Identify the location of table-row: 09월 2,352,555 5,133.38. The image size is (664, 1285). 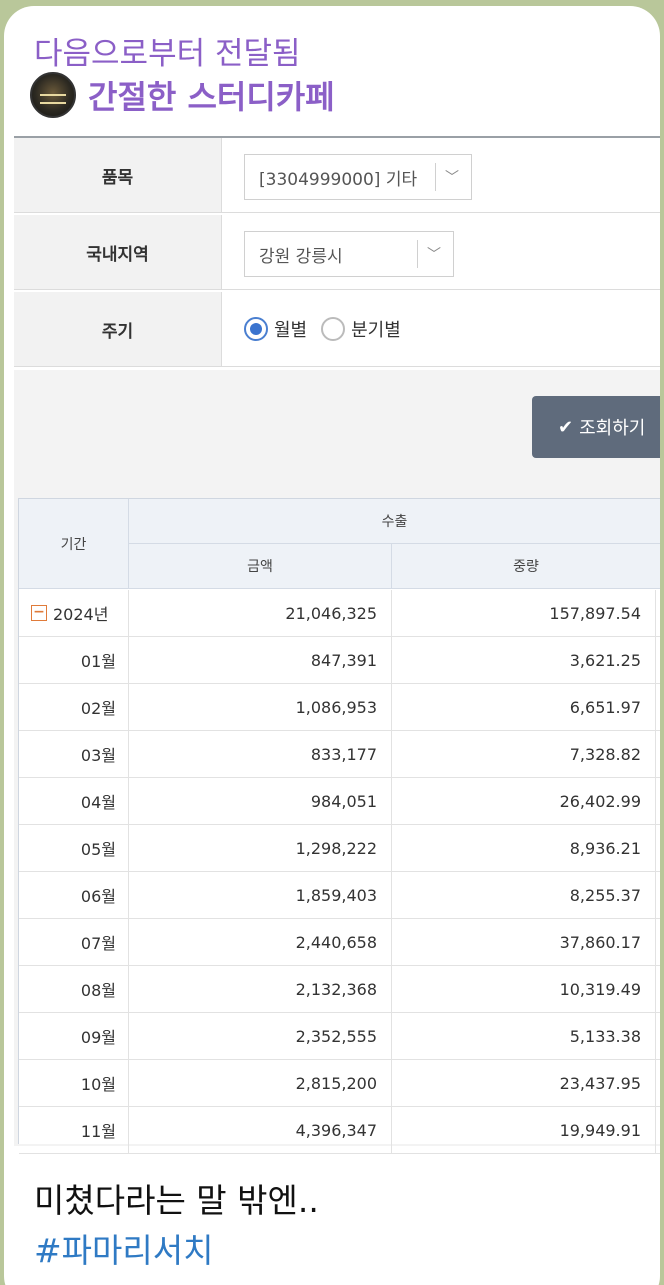
(339, 1036).